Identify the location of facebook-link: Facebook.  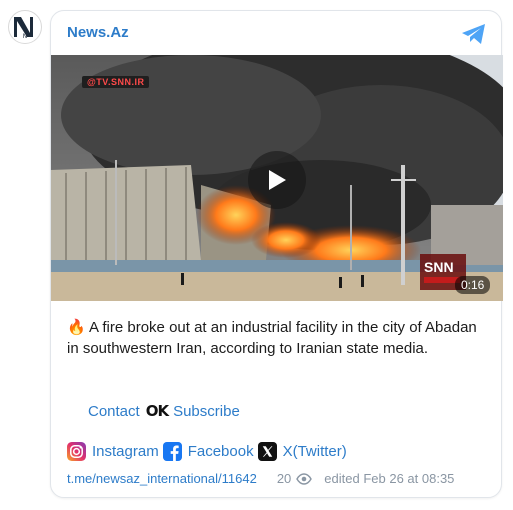
(208, 451).